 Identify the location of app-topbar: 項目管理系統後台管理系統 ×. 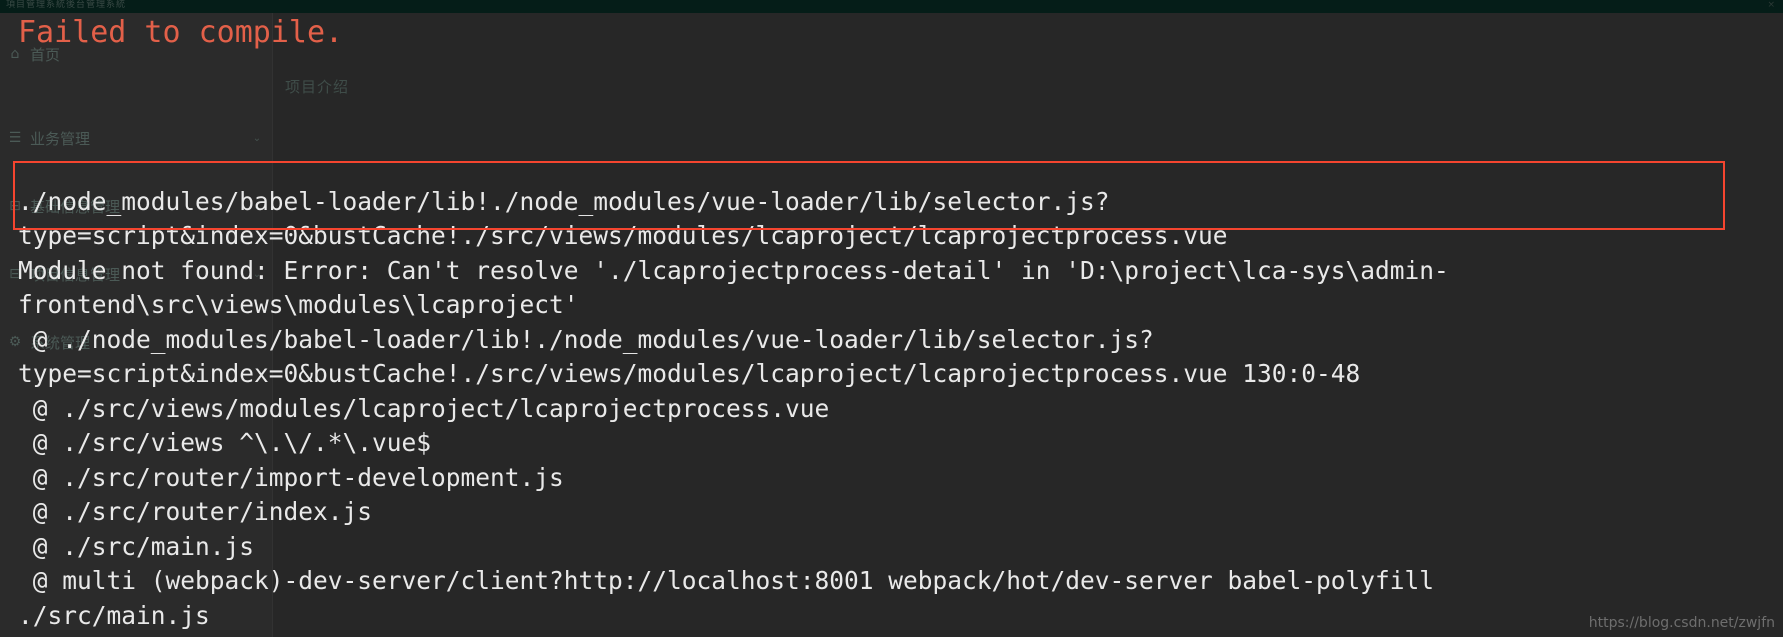
(891, 6).